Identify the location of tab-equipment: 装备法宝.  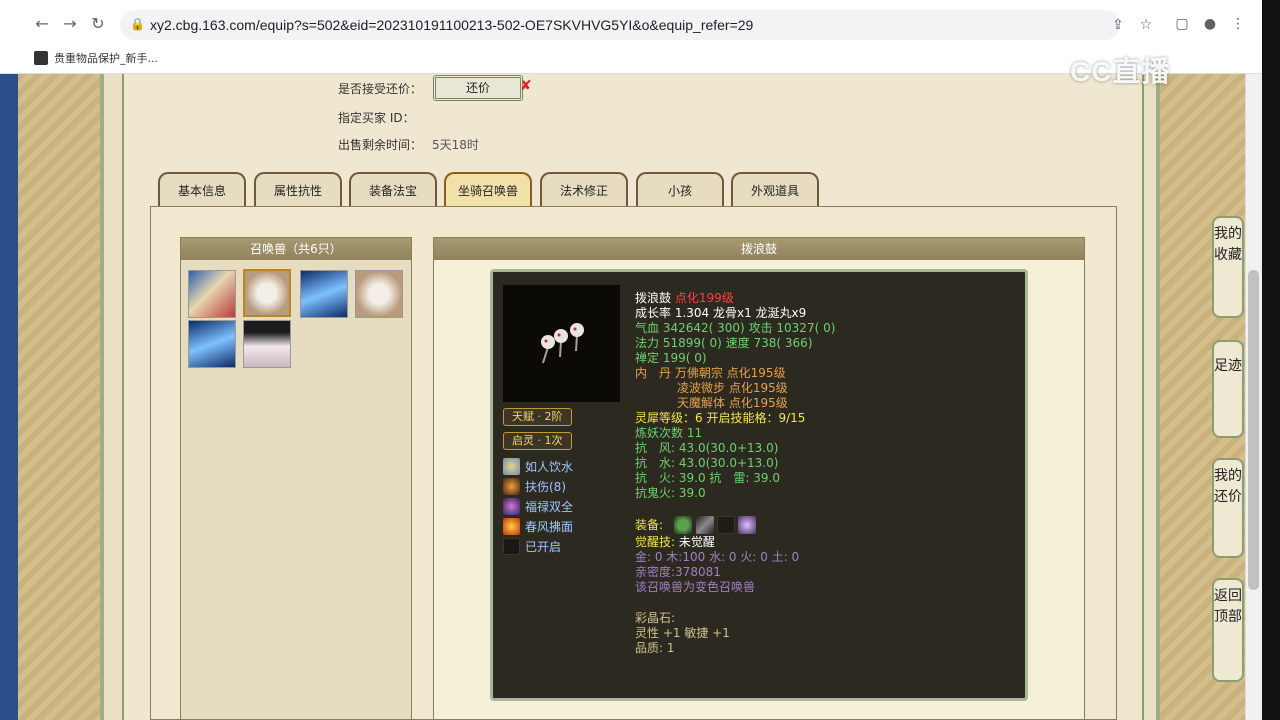
(393, 190).